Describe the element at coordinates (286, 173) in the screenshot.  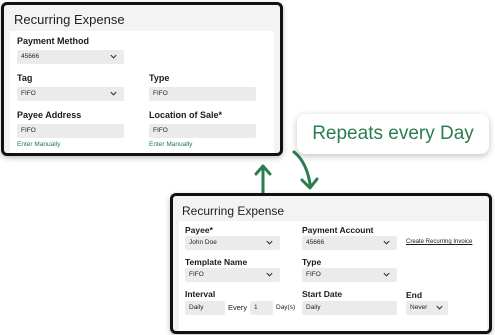
I see `cycle-arrows-icon` at that location.